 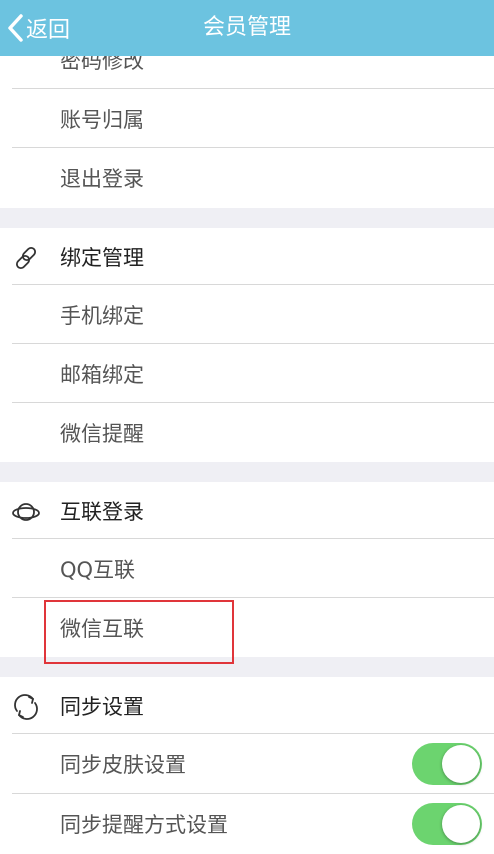 I want to click on section-header-label: 互联登录, so click(x=102, y=511).